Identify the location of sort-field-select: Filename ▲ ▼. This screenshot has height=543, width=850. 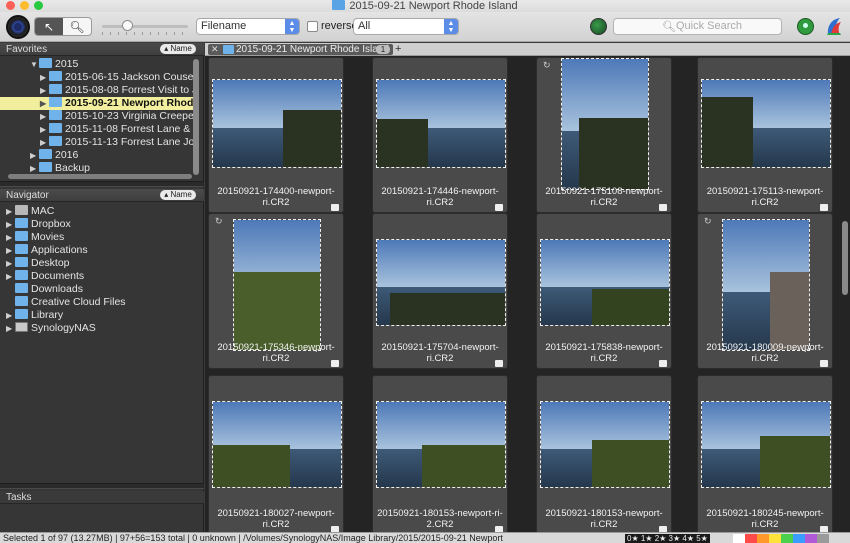
(248, 26).